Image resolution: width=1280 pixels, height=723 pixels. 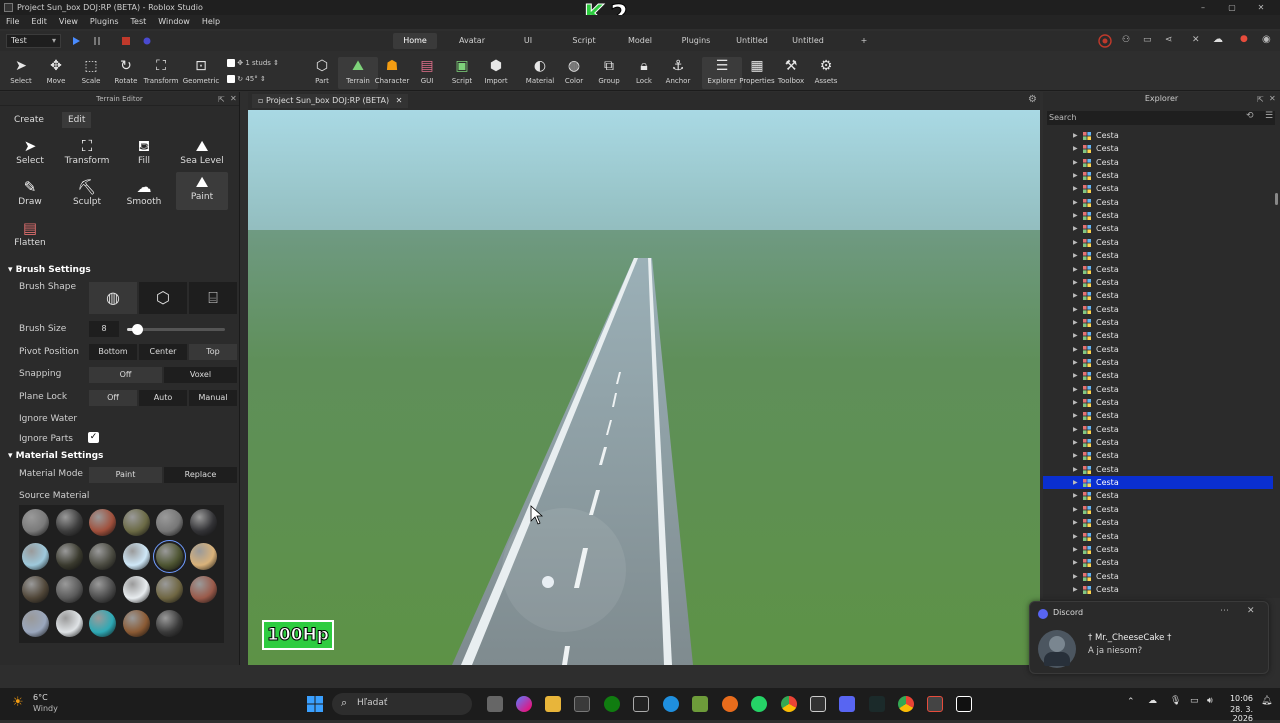 I want to click on windows-start-icon, so click(x=315, y=704).